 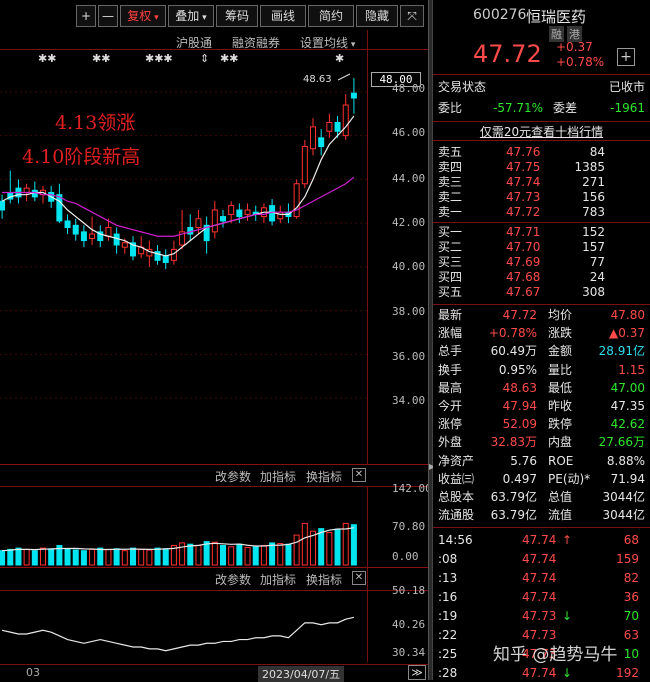 I want to click on scroll-right-button: ≫, so click(x=417, y=672).